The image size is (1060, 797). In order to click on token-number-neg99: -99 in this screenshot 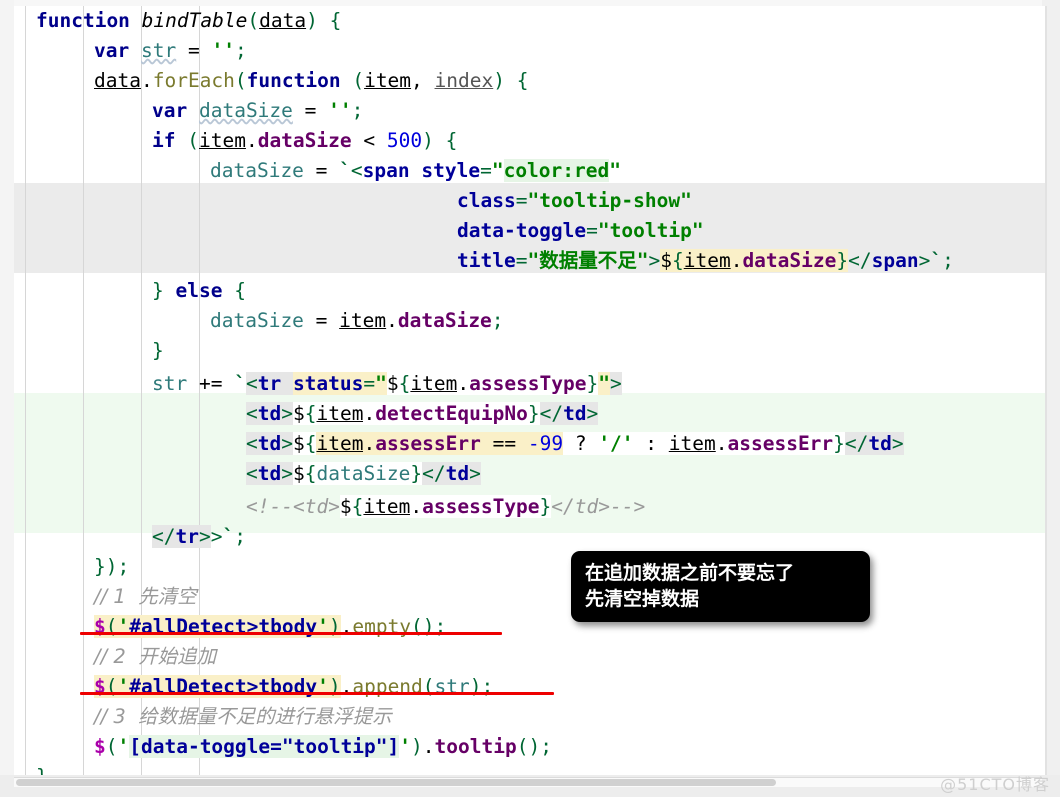, I will do `click(545, 443)`.